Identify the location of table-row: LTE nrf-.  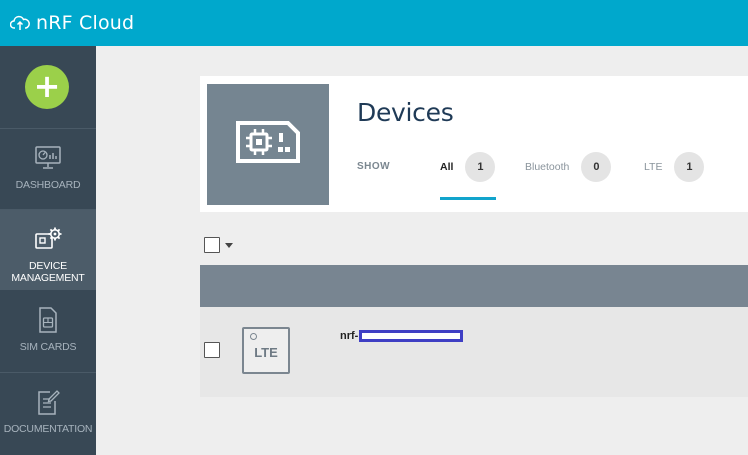
(474, 352).